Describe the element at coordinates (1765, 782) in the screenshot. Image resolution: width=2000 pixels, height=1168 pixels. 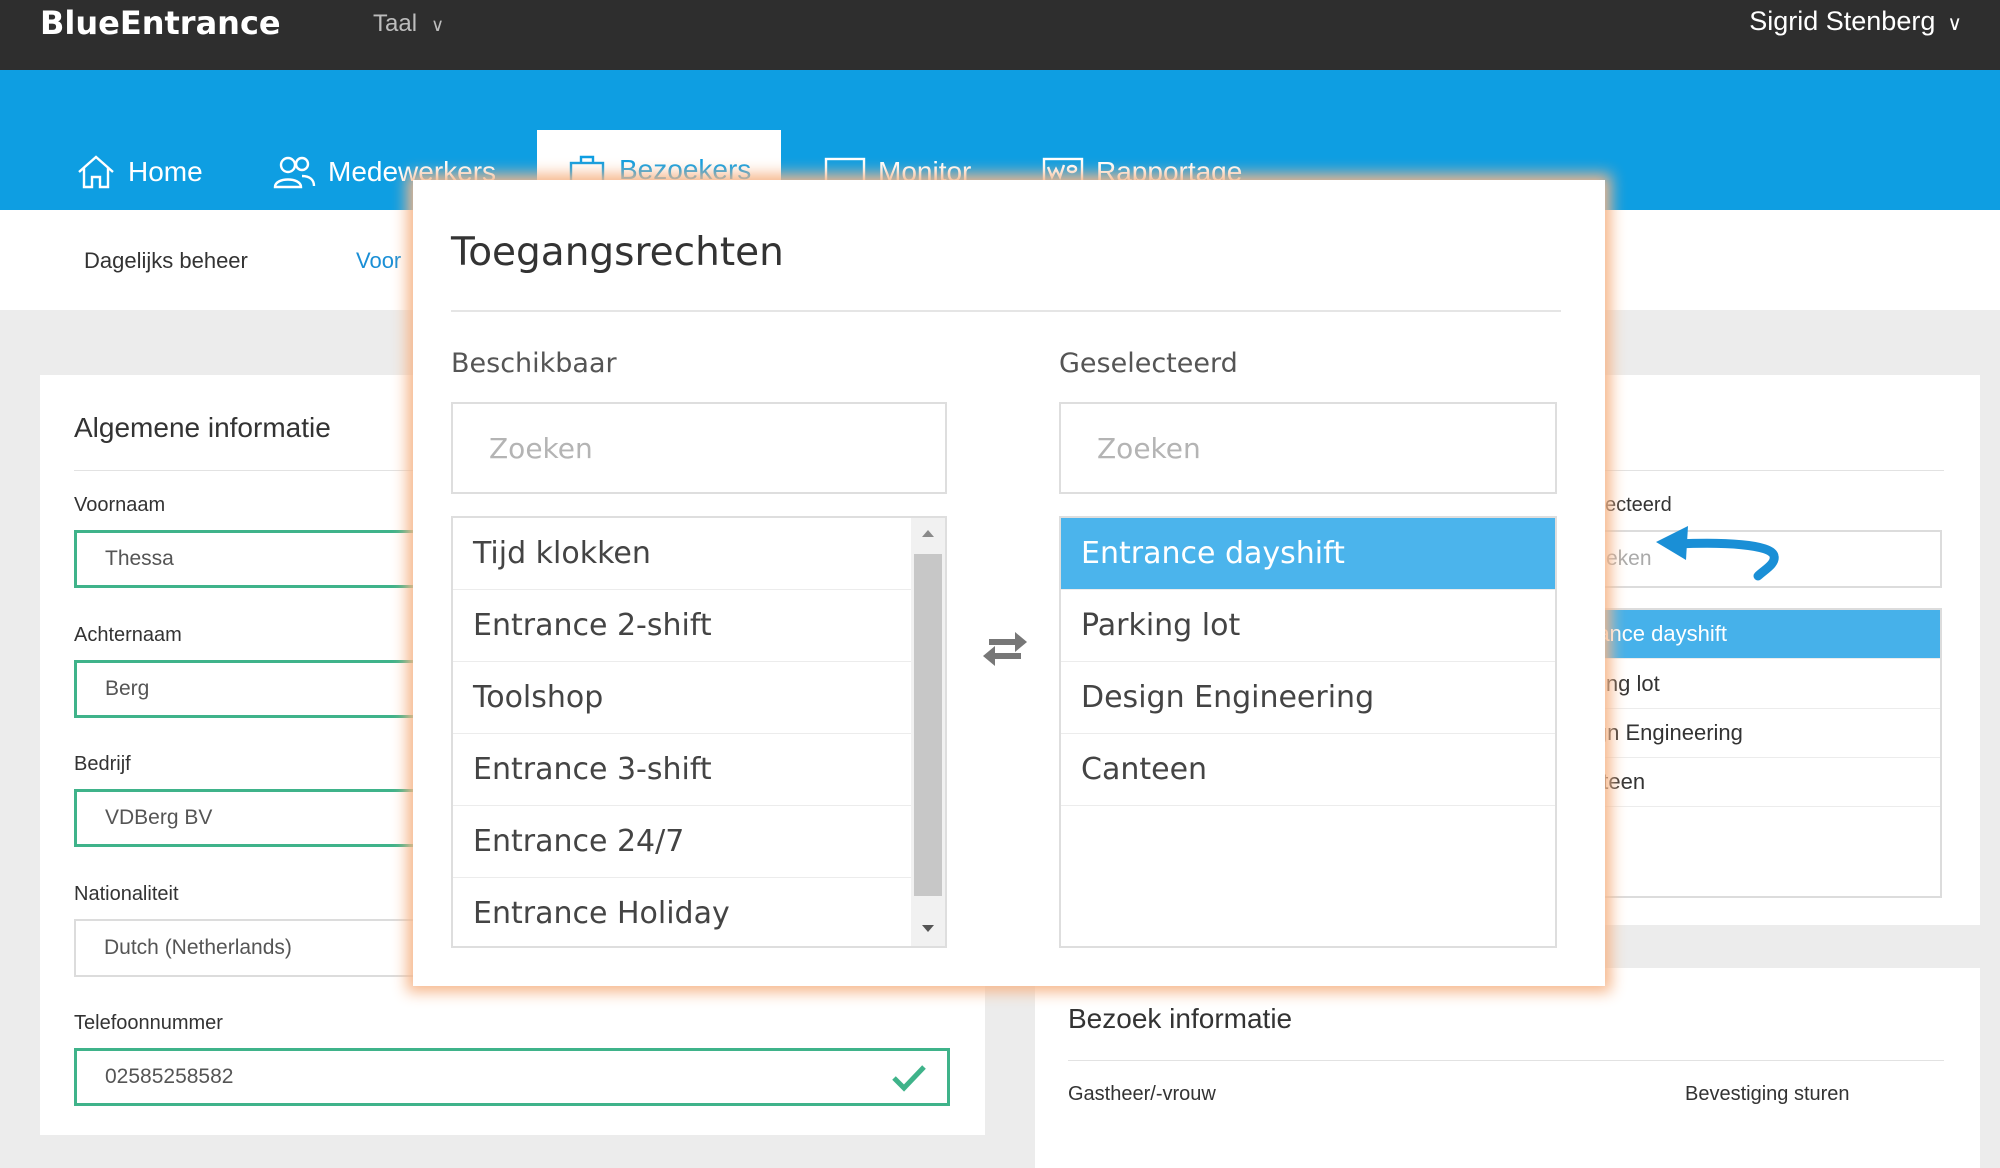
I see `list-item: nteen` at that location.